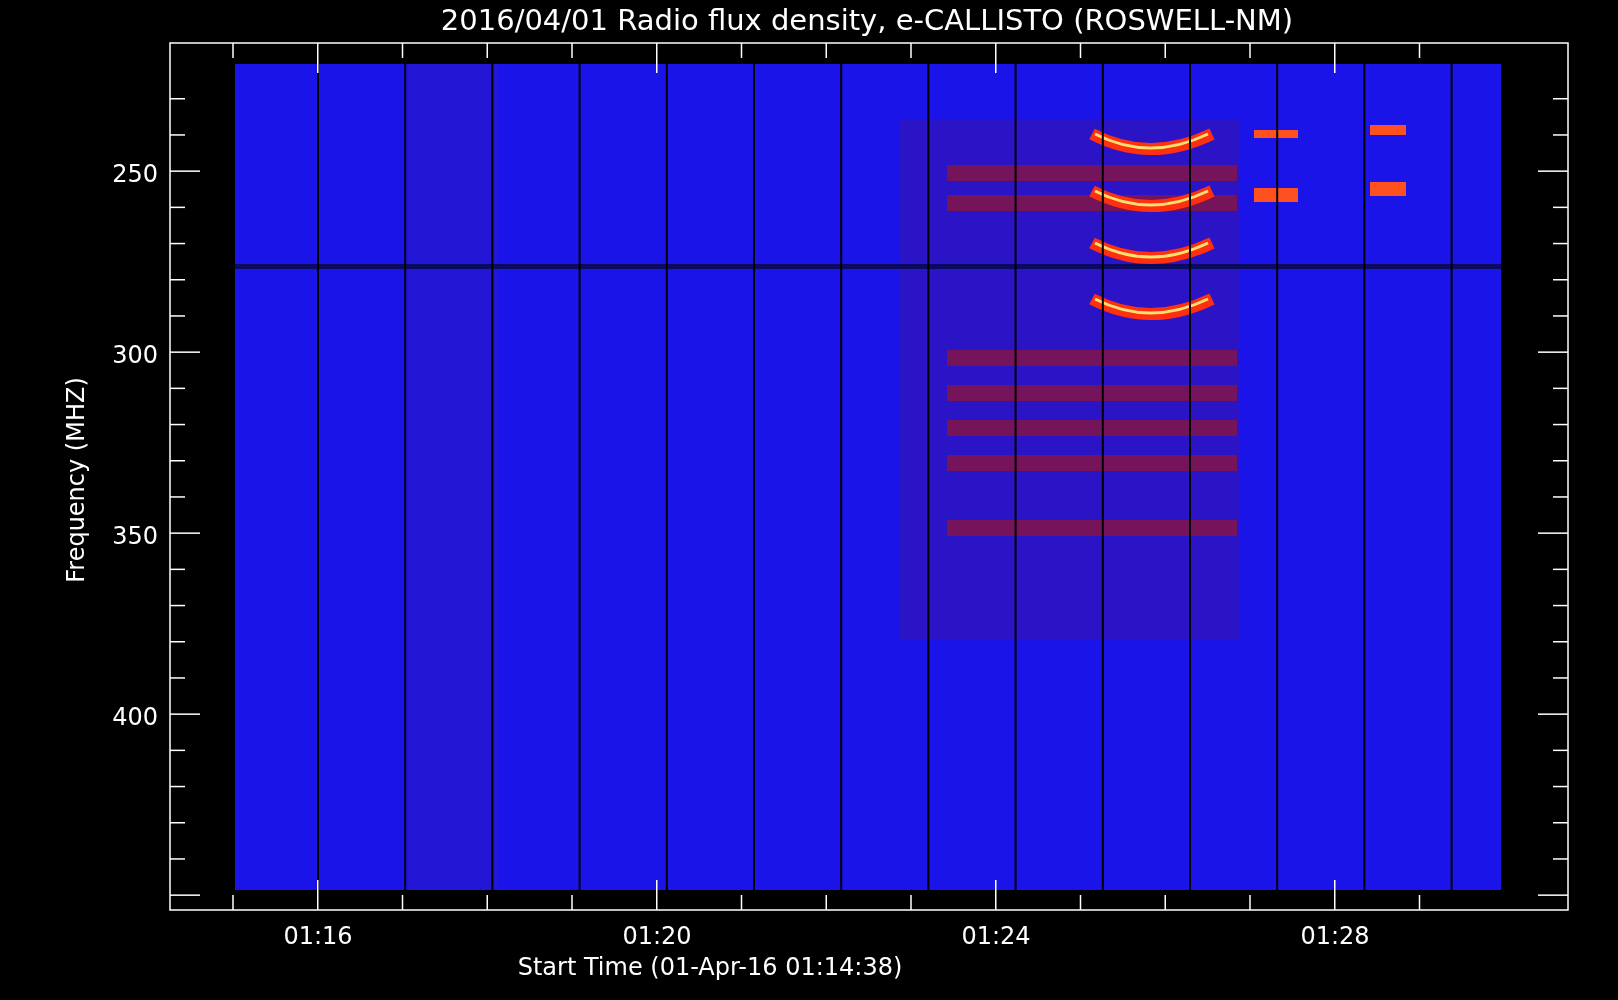 The height and width of the screenshot is (1000, 1618). I want to click on x-axis-label: Start Time (01-Apr-16 01:14:38), so click(710, 967).